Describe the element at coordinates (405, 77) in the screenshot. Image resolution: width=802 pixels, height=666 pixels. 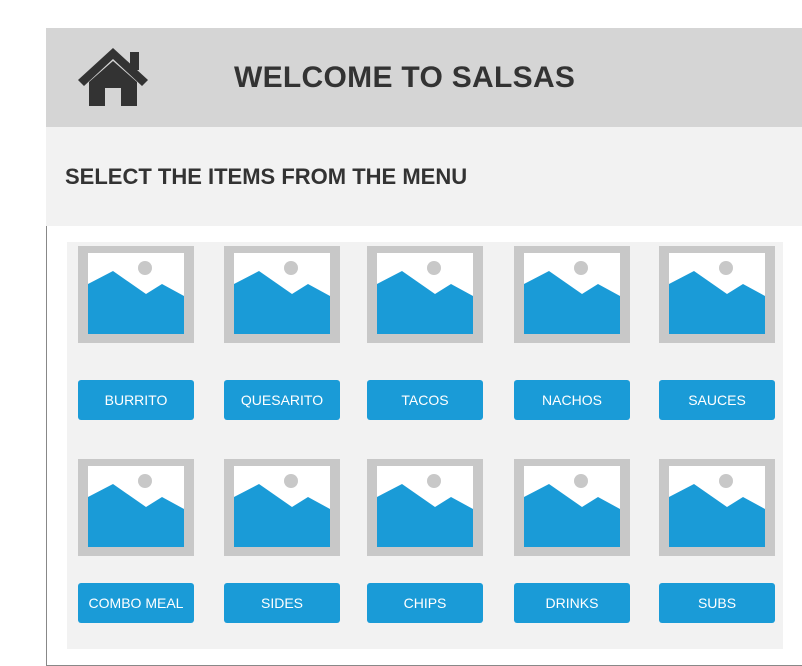
I see `page-title: WELCOME TO SALSAS` at that location.